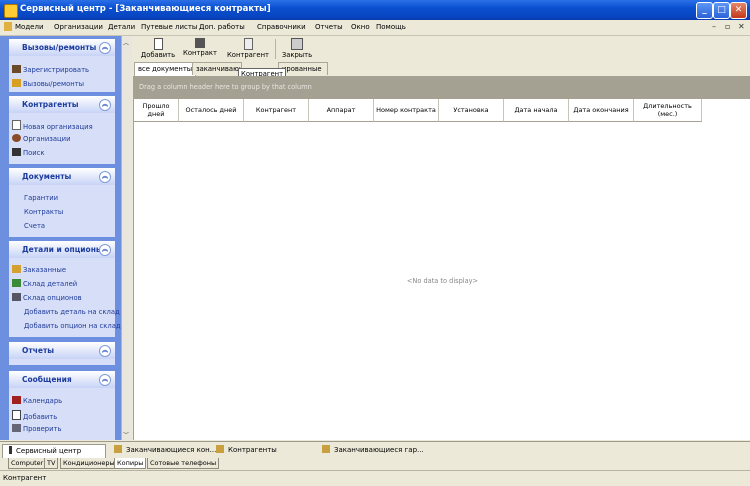  What do you see at coordinates (326, 449) in the screenshot?
I see `car-icon` at bounding box center [326, 449].